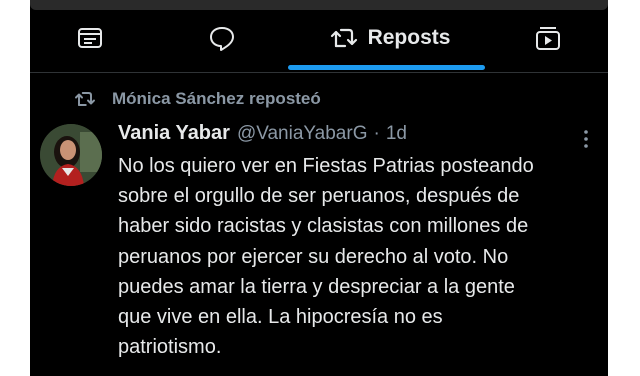 The width and height of the screenshot is (640, 376). I want to click on repost-banner: Mónica Sánchez reposteó, so click(197, 99).